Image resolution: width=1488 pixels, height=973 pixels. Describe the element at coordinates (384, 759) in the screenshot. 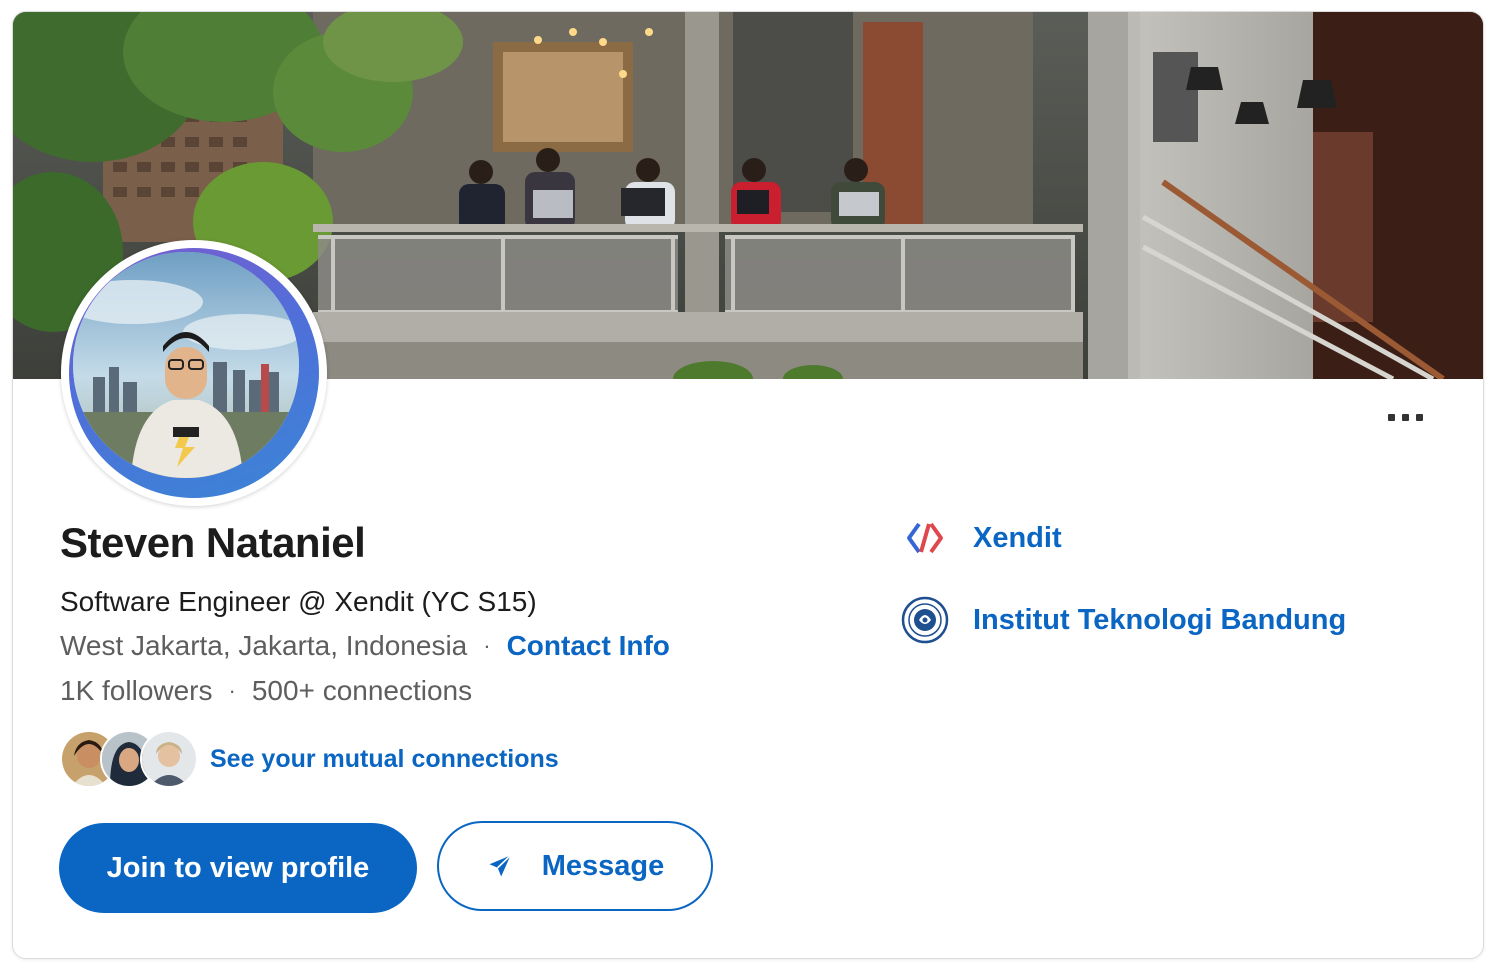

I see `see-mutual-connections-link: See your mutual connections` at that location.